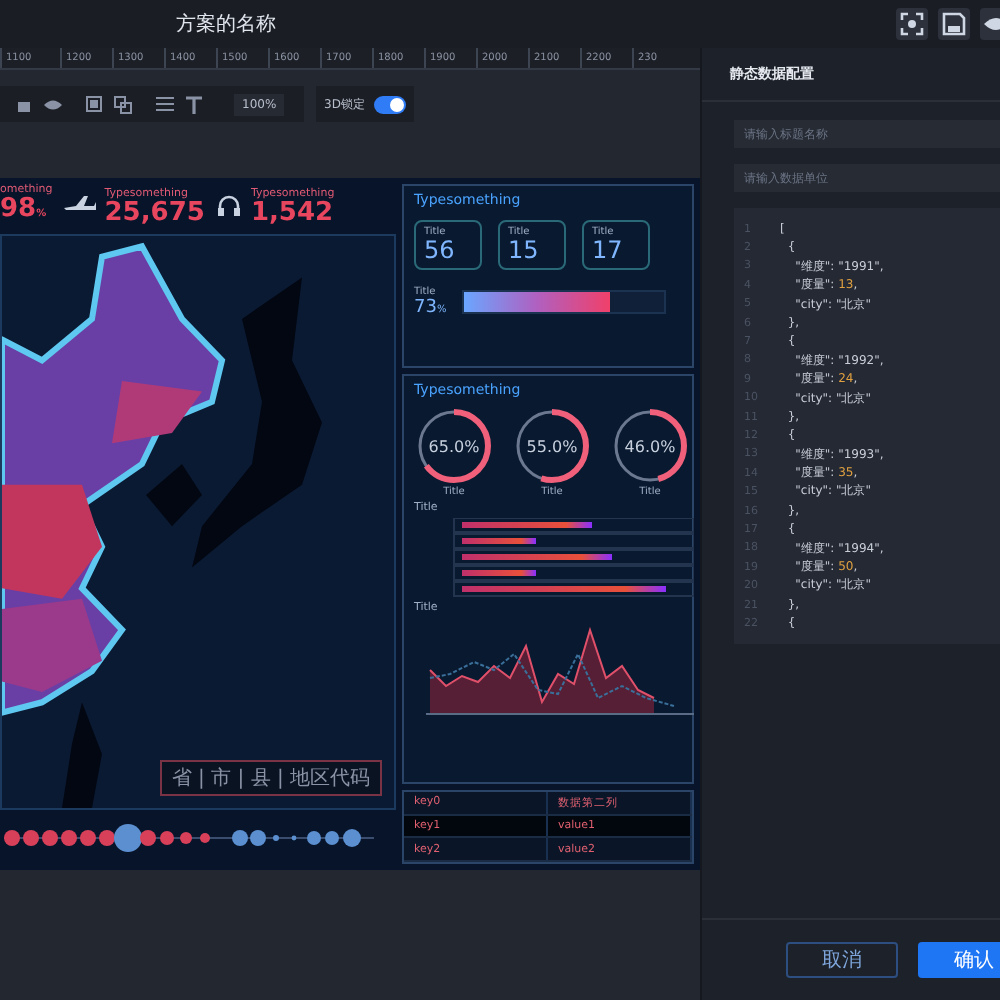 Image resolution: width=1000 pixels, height=1000 pixels. Describe the element at coordinates (80, 206) in the screenshot. I see `airplane-icon` at that location.